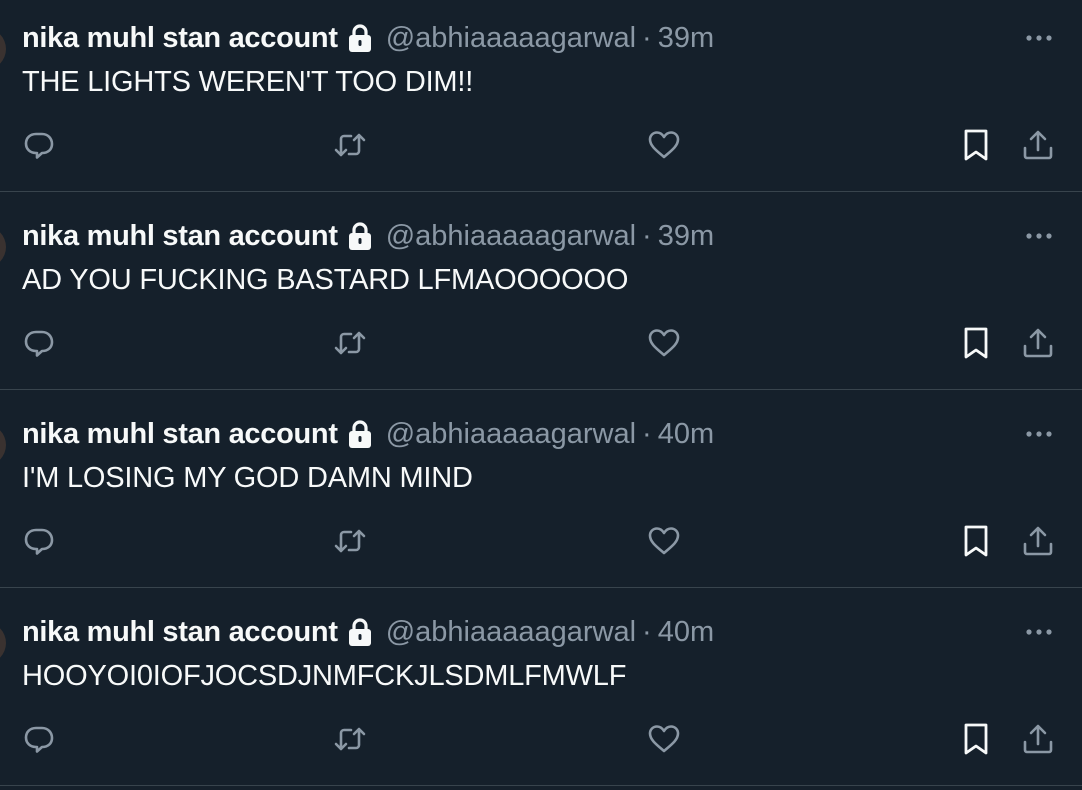  I want to click on tweet-text: AD YOU FUCKING BASTARD LFMAOOOOOO, so click(325, 280).